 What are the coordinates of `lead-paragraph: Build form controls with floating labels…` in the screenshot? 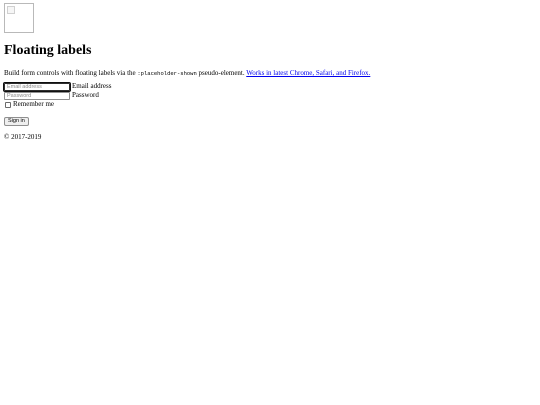 It's located at (270, 73).